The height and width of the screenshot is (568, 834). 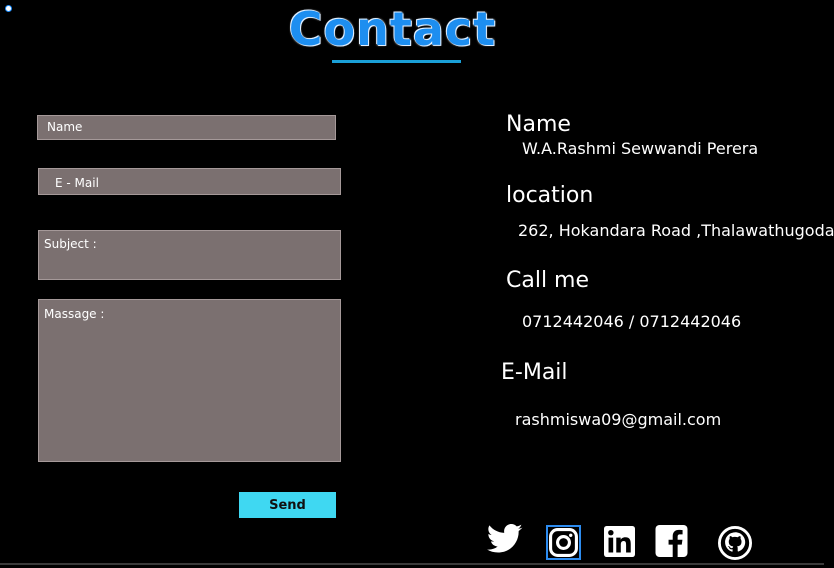 What do you see at coordinates (65, 127) in the screenshot?
I see `name-placeholder: Name` at bounding box center [65, 127].